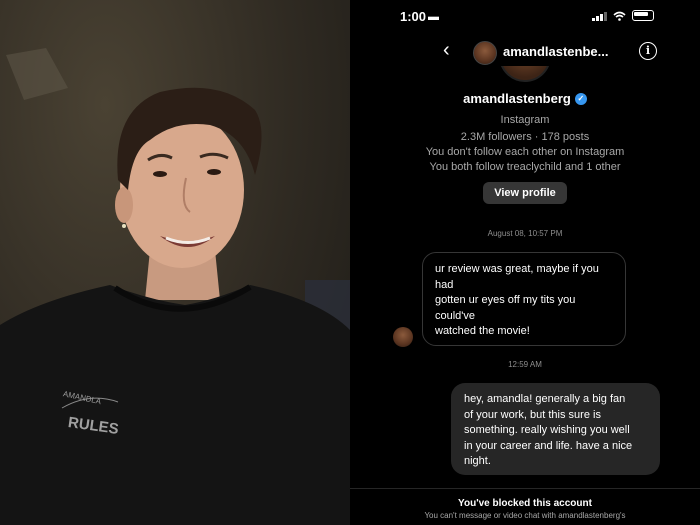 This screenshot has width=700, height=525. Describe the element at coordinates (599, 16) in the screenshot. I see `cellular-signal-icon` at that location.